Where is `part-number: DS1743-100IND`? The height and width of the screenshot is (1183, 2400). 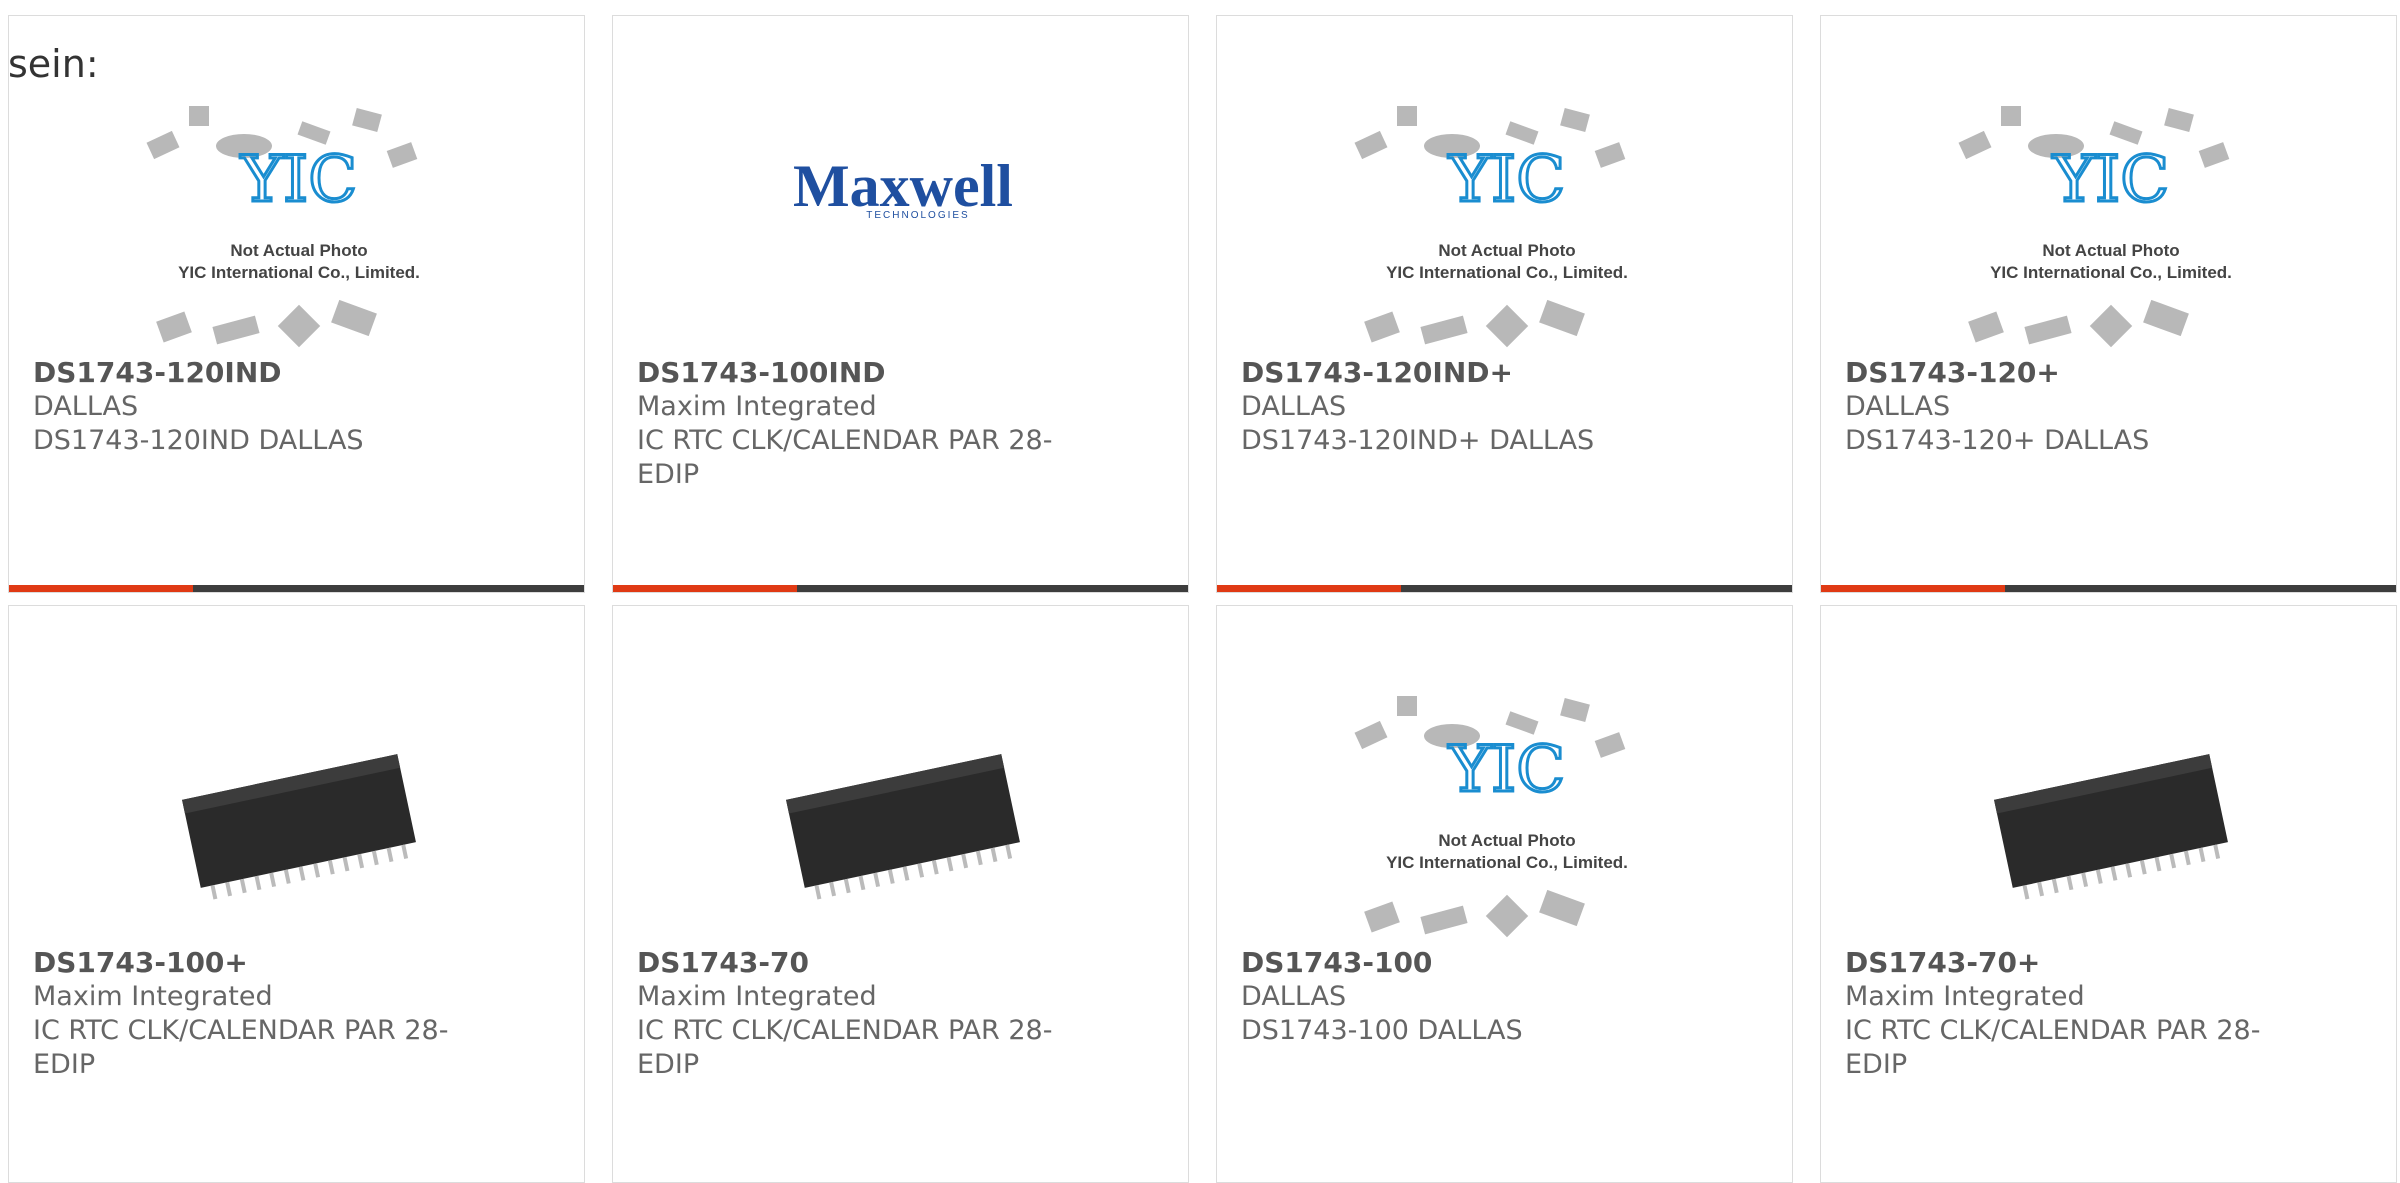 part-number: DS1743-100IND is located at coordinates (857, 373).